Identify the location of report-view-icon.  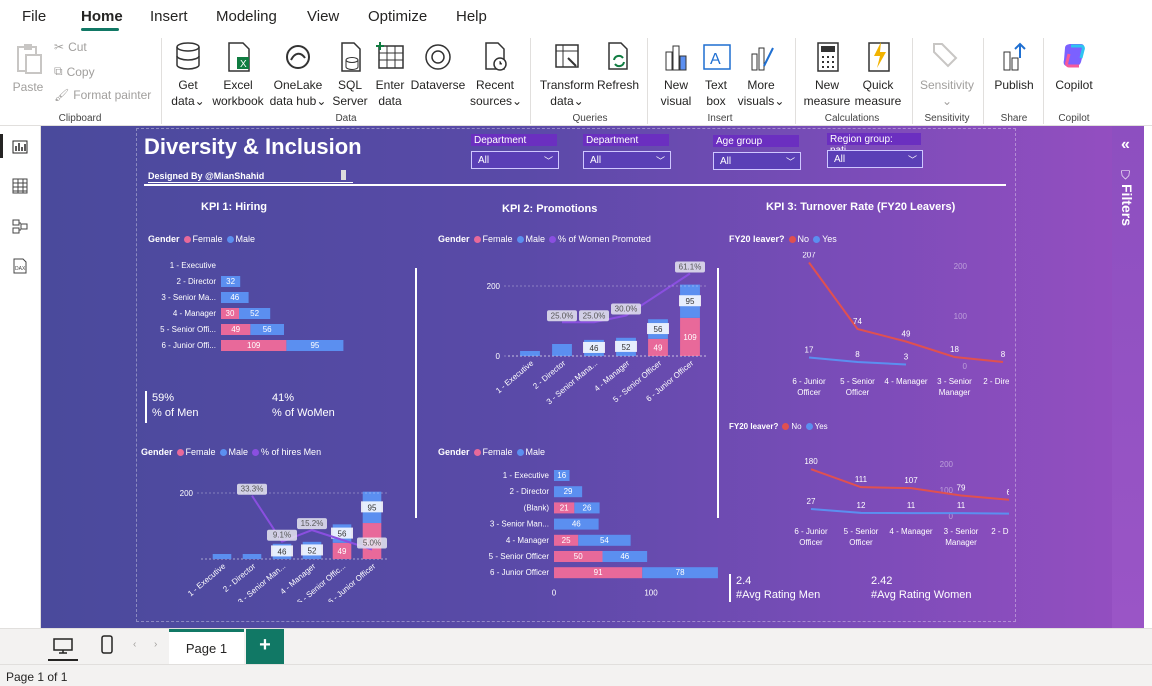
(20, 146).